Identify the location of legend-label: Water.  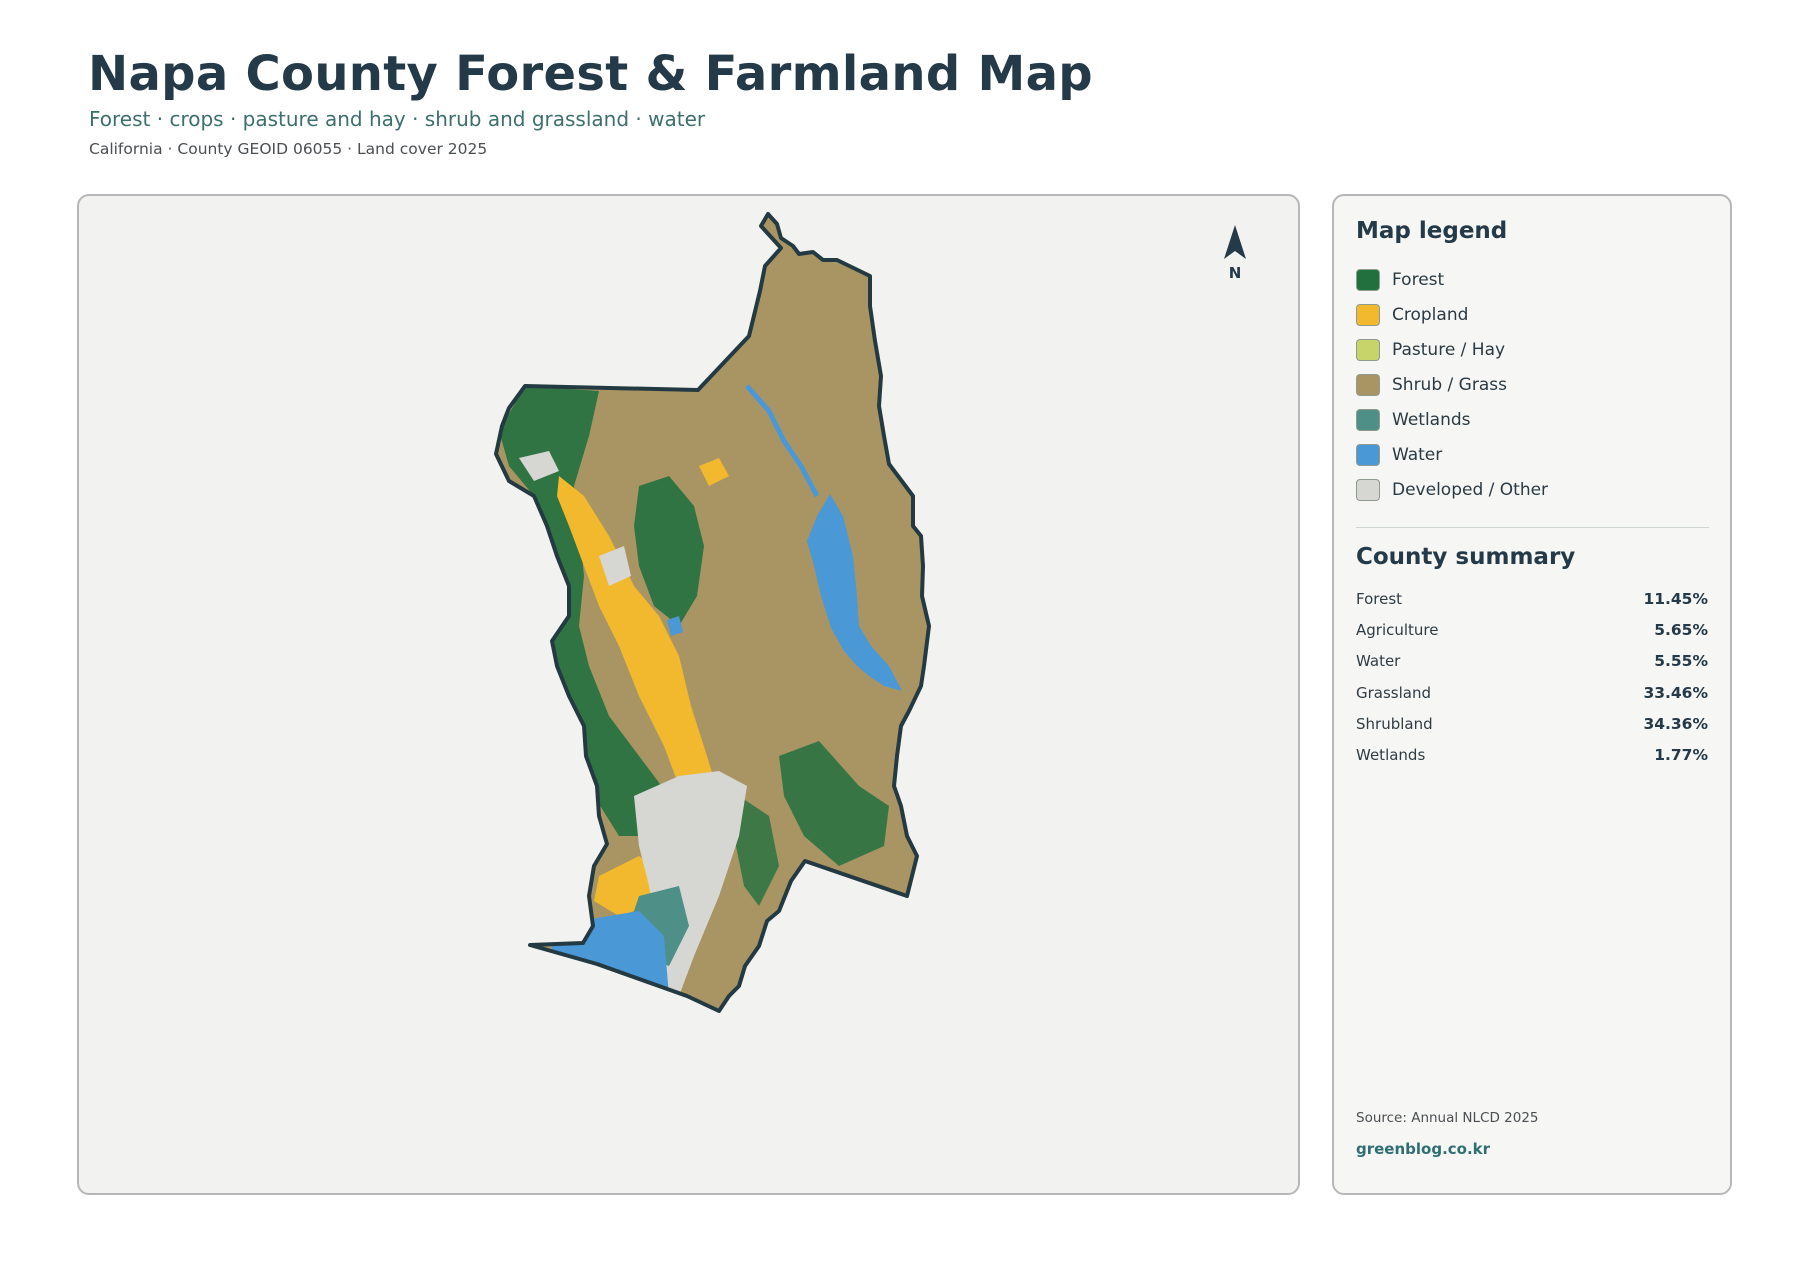
(1417, 454).